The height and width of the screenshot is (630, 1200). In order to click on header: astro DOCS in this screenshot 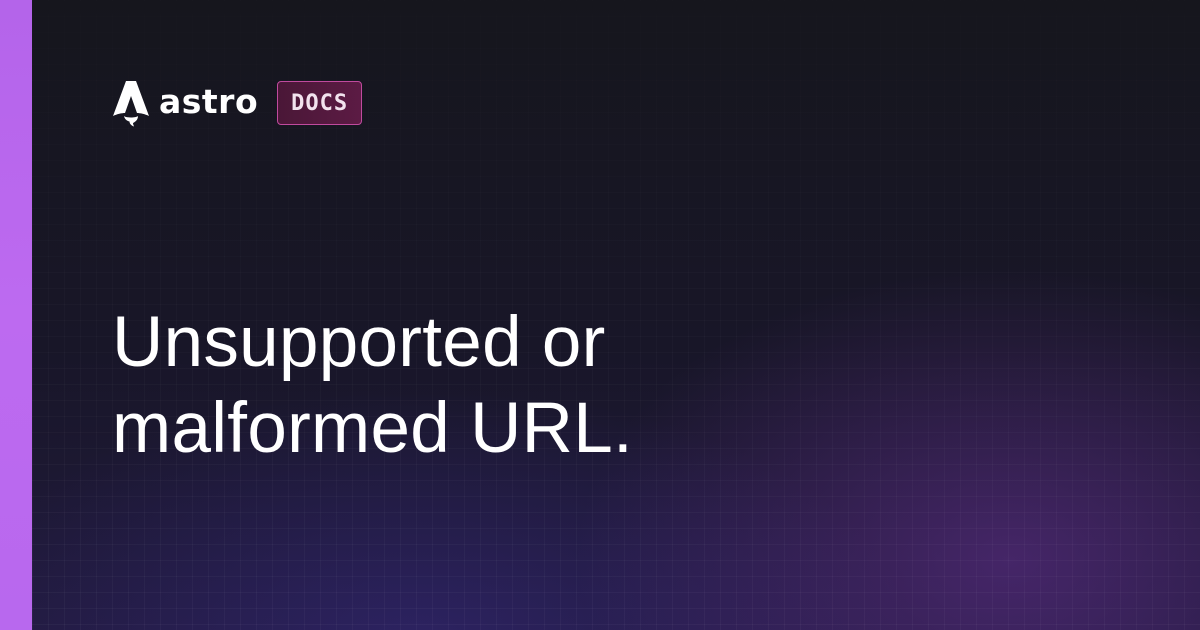, I will do `click(237, 103)`.